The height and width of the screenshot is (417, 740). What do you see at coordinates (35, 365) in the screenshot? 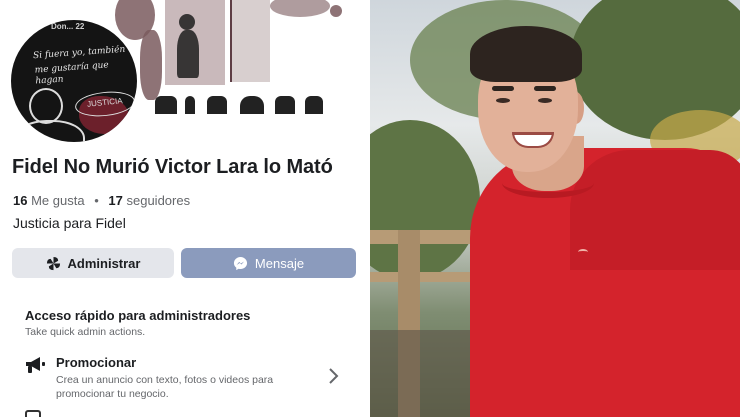
I see `megaphone-icon` at bounding box center [35, 365].